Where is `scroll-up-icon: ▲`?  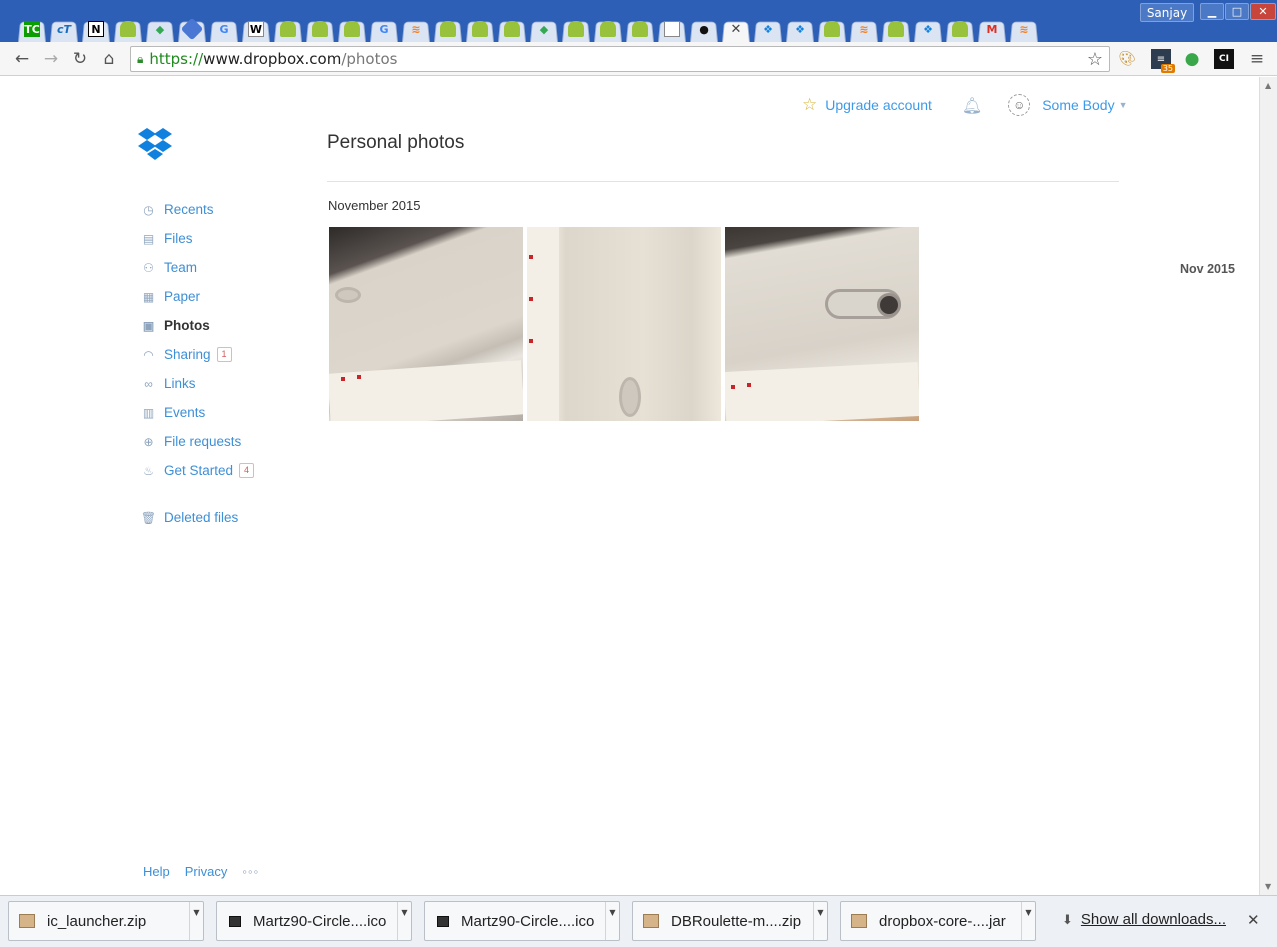 scroll-up-icon: ▲ is located at coordinates (1268, 85).